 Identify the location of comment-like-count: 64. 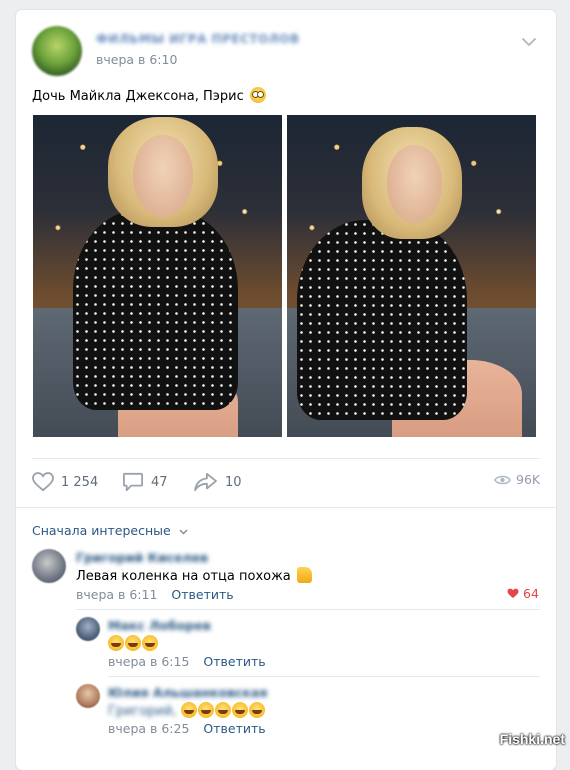
(531, 593).